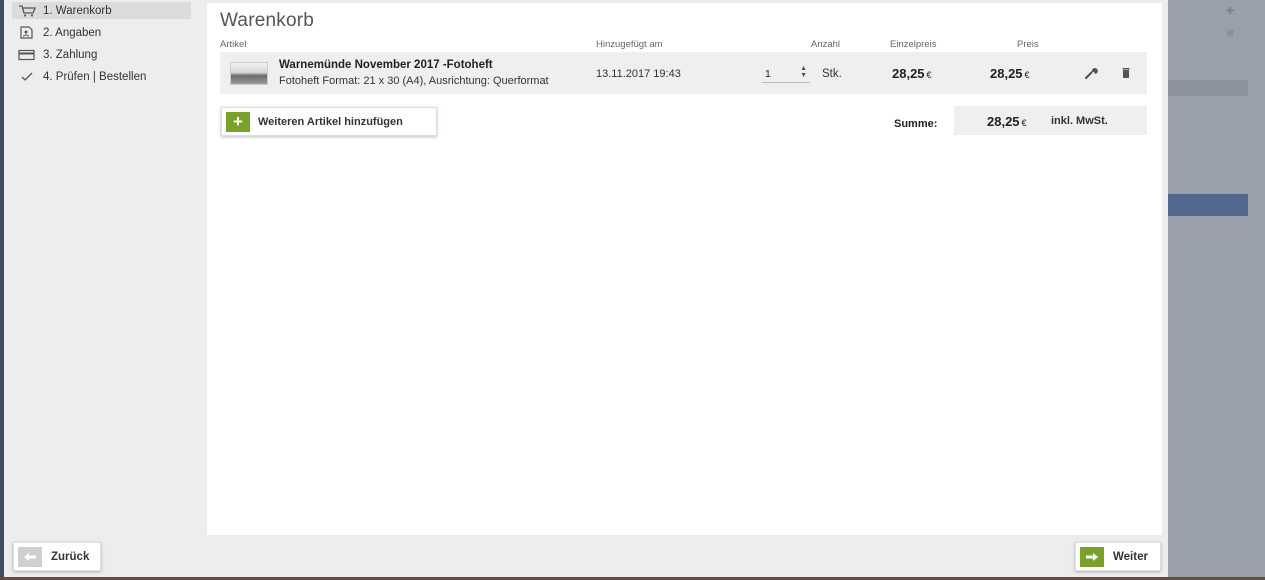 This screenshot has width=1265, height=580. Describe the element at coordinates (238, 121) in the screenshot. I see `plus-icon: +` at that location.